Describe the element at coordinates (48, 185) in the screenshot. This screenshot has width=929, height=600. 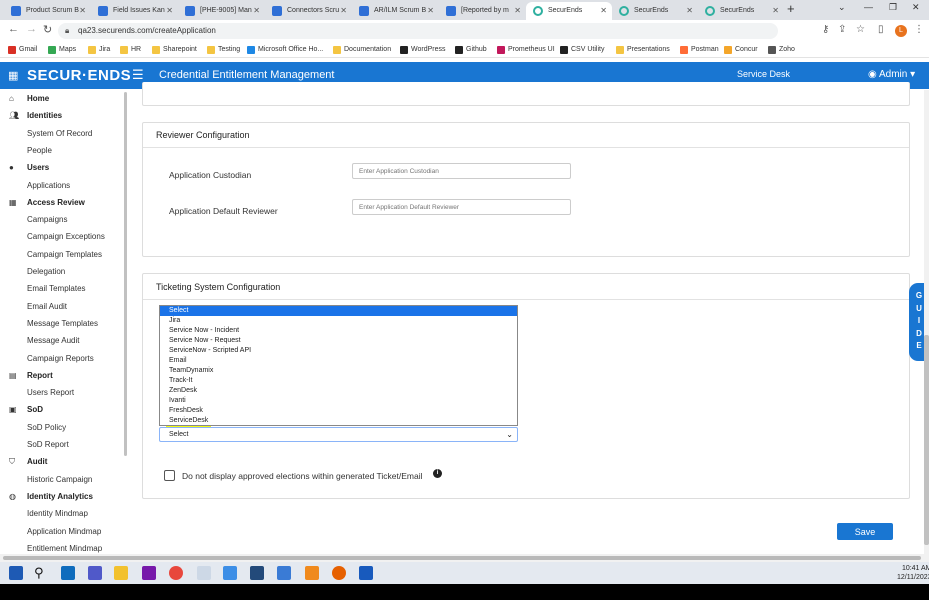
I see `sidebar-item-applications: Applications` at that location.